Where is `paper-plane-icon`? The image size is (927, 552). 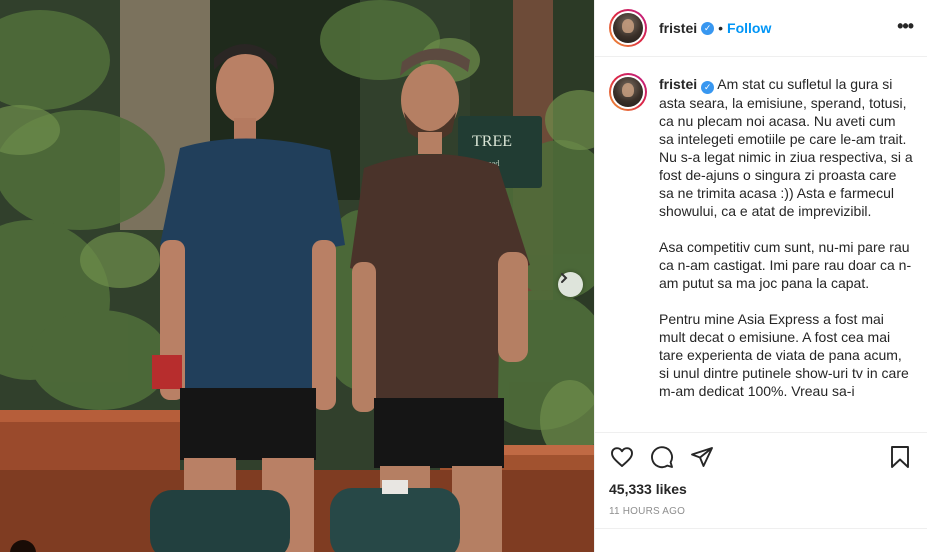 paper-plane-icon is located at coordinates (702, 457).